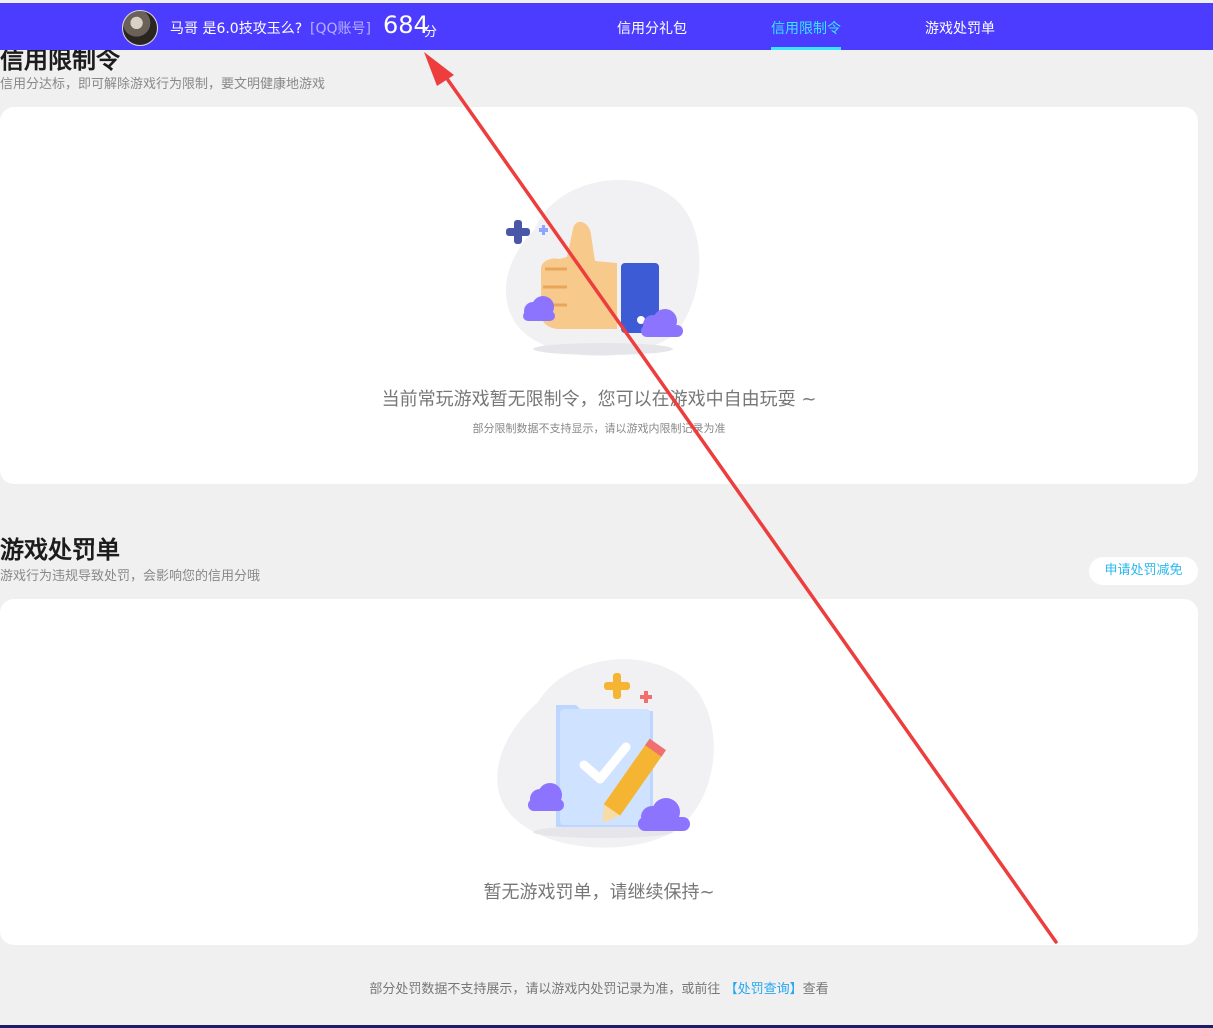 The height and width of the screenshot is (1028, 1213). I want to click on account-type: [QQ账号], so click(340, 29).